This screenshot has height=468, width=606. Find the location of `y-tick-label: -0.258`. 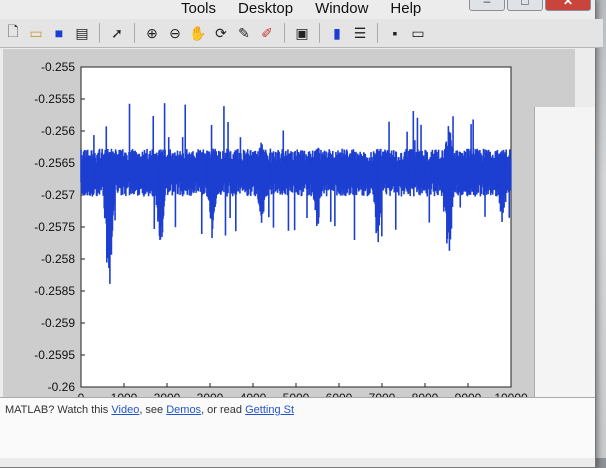

y-tick-label: -0.258 is located at coordinates (58, 259).